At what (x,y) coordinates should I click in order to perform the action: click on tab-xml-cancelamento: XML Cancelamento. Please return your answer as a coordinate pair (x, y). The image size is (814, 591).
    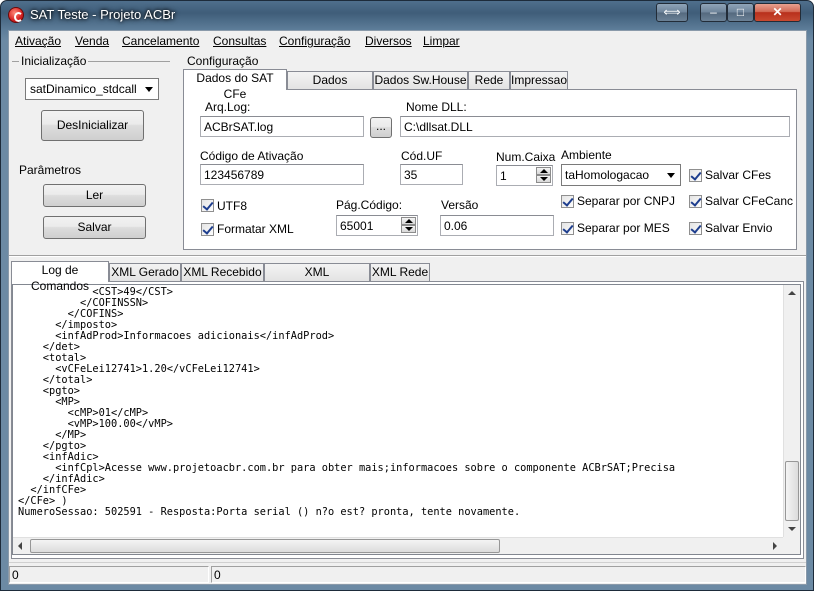
    Looking at the image, I should click on (317, 279).